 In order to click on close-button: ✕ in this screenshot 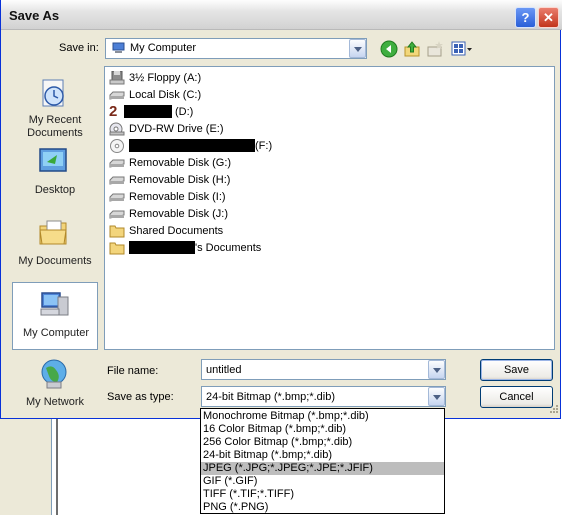, I will do `click(548, 17)`.